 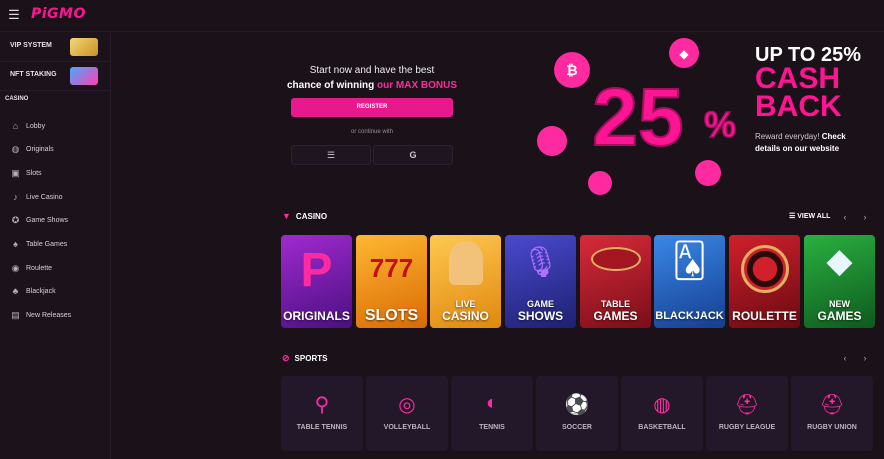 I want to click on sport-card-rugby-union: ⛑ RUGBY UNION, so click(x=832, y=413).